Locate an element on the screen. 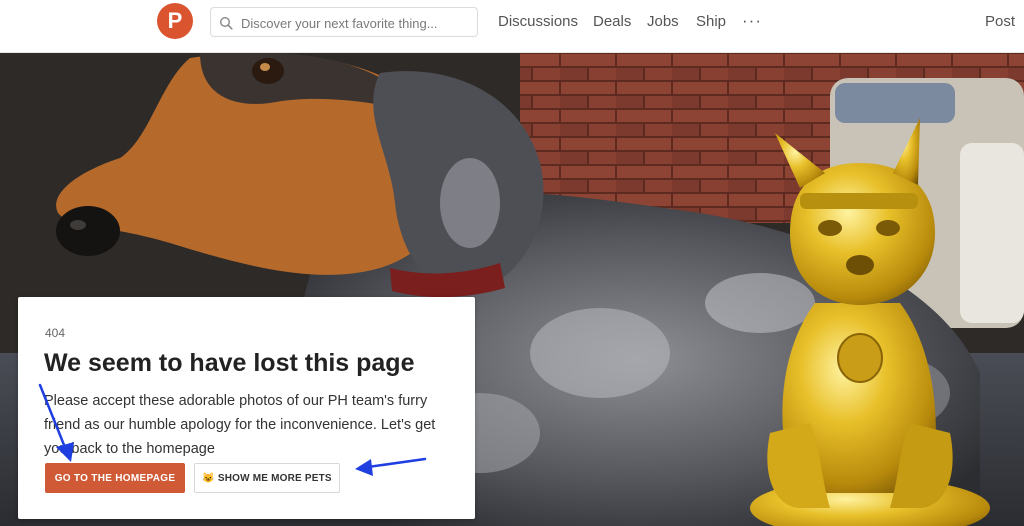 The height and width of the screenshot is (526, 1024). search-box is located at coordinates (344, 22).